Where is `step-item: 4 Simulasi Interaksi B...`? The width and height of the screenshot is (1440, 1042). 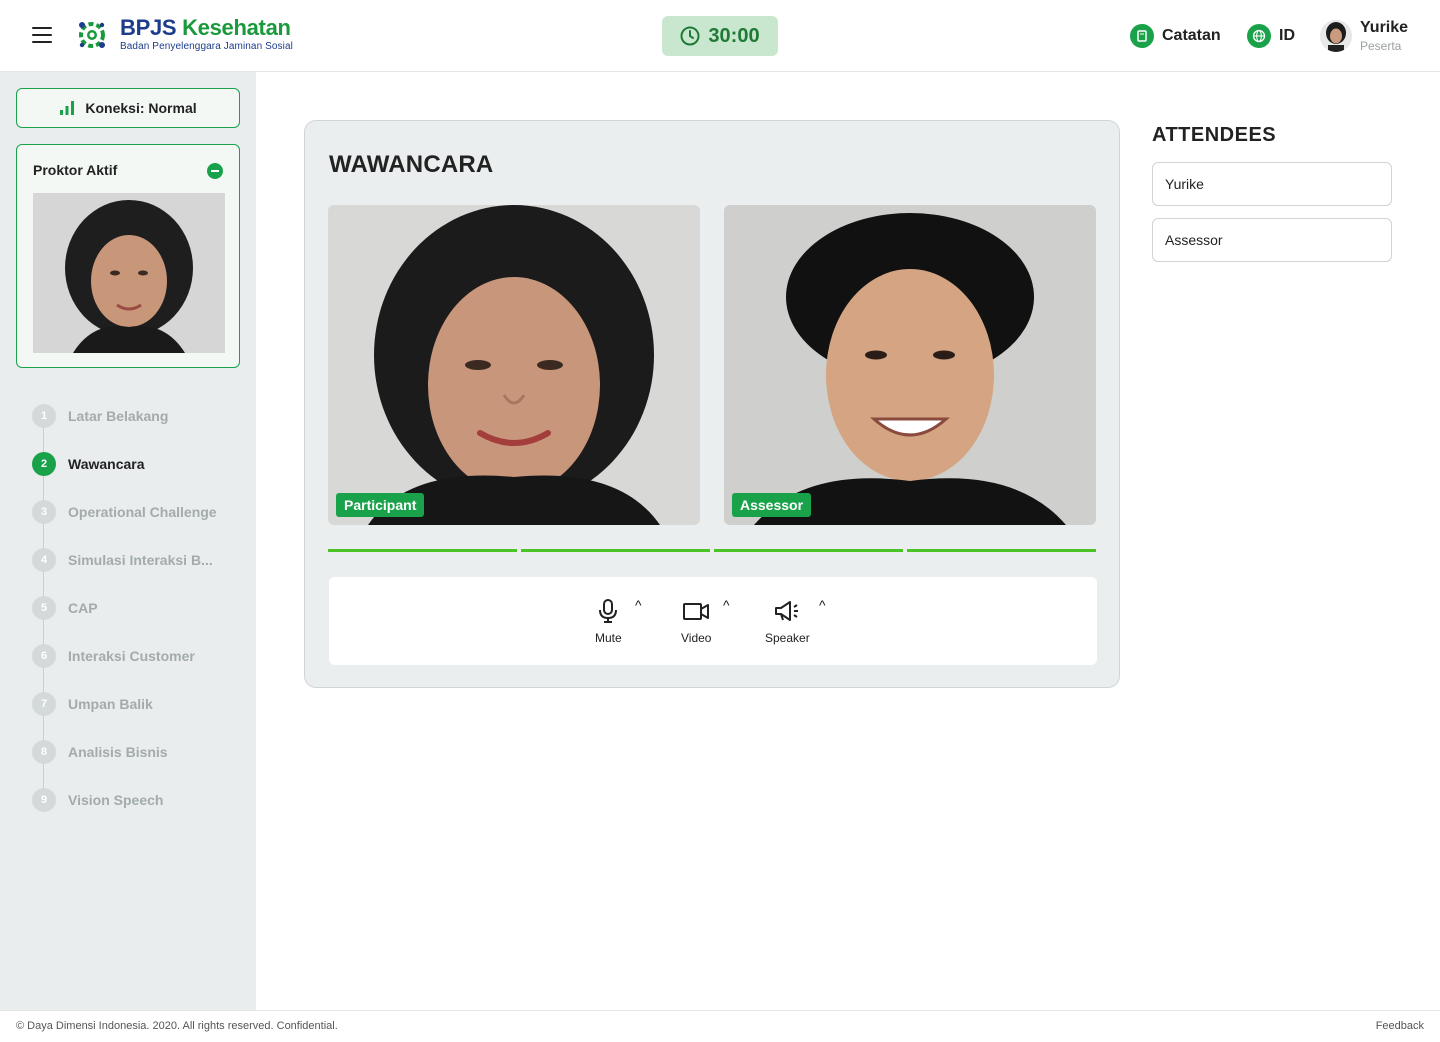 step-item: 4 Simulasi Interaksi B... is located at coordinates (122, 560).